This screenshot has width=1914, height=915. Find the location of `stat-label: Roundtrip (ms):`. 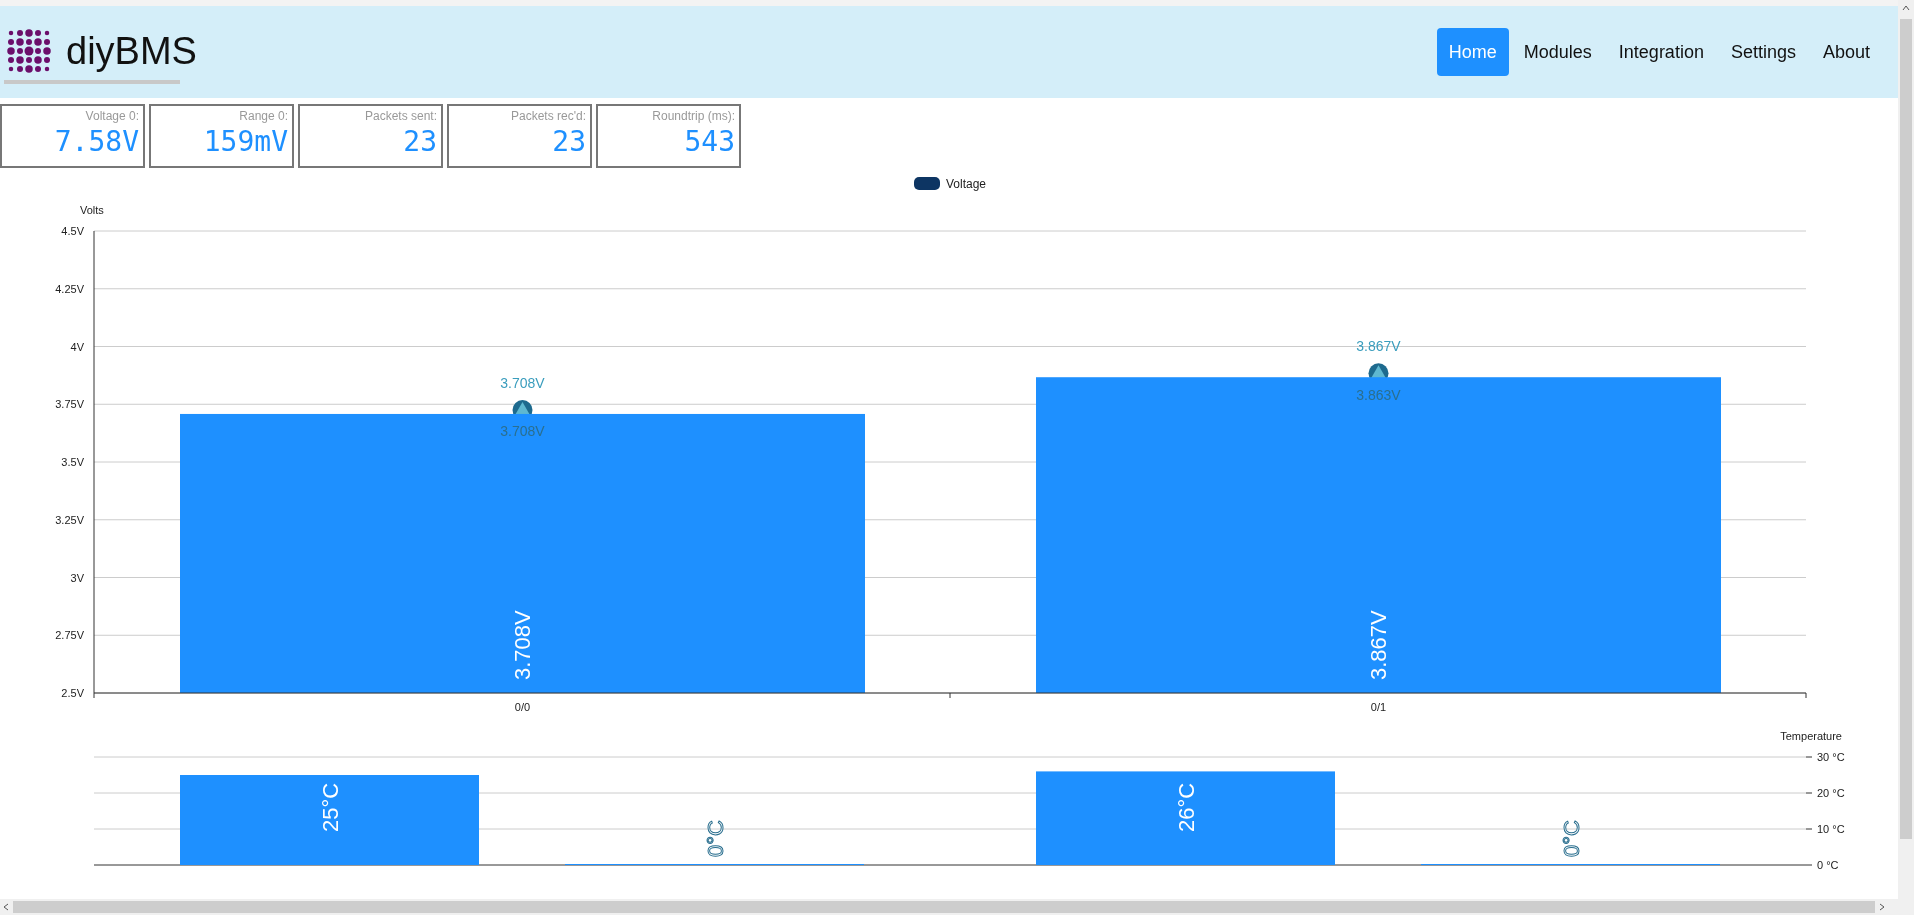

stat-label: Roundtrip (ms): is located at coordinates (693, 116).